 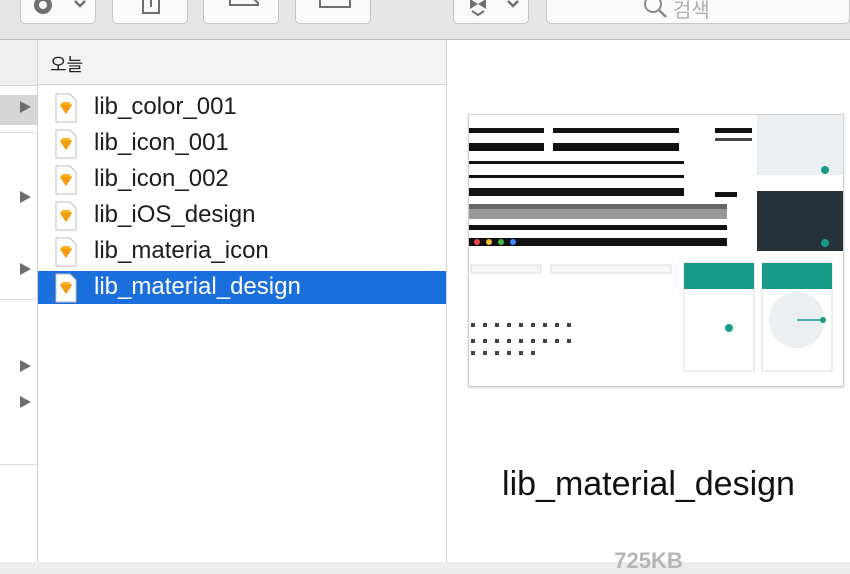 I want to click on file-row: lib_material_design, so click(x=242, y=287).